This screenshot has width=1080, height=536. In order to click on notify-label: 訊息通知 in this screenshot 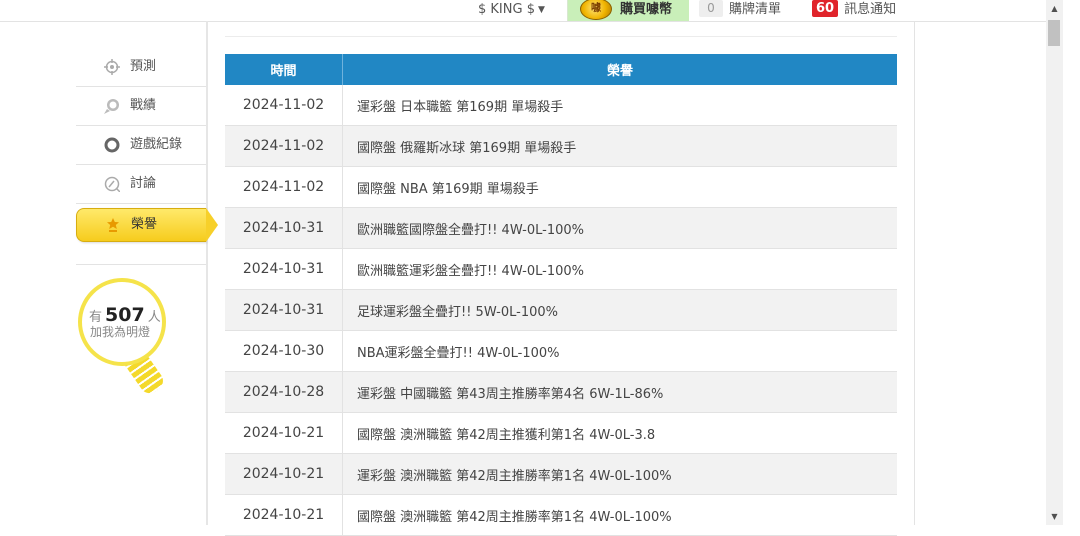, I will do `click(870, 9)`.